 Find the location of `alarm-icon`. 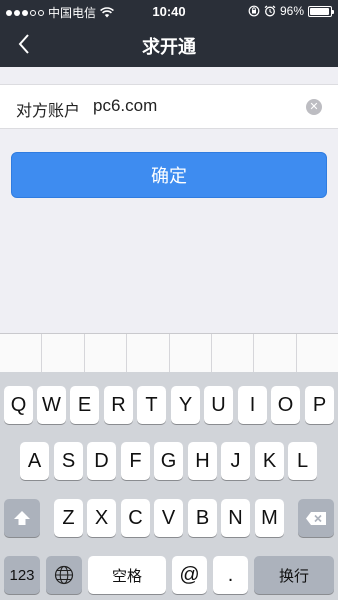

alarm-icon is located at coordinates (270, 11).